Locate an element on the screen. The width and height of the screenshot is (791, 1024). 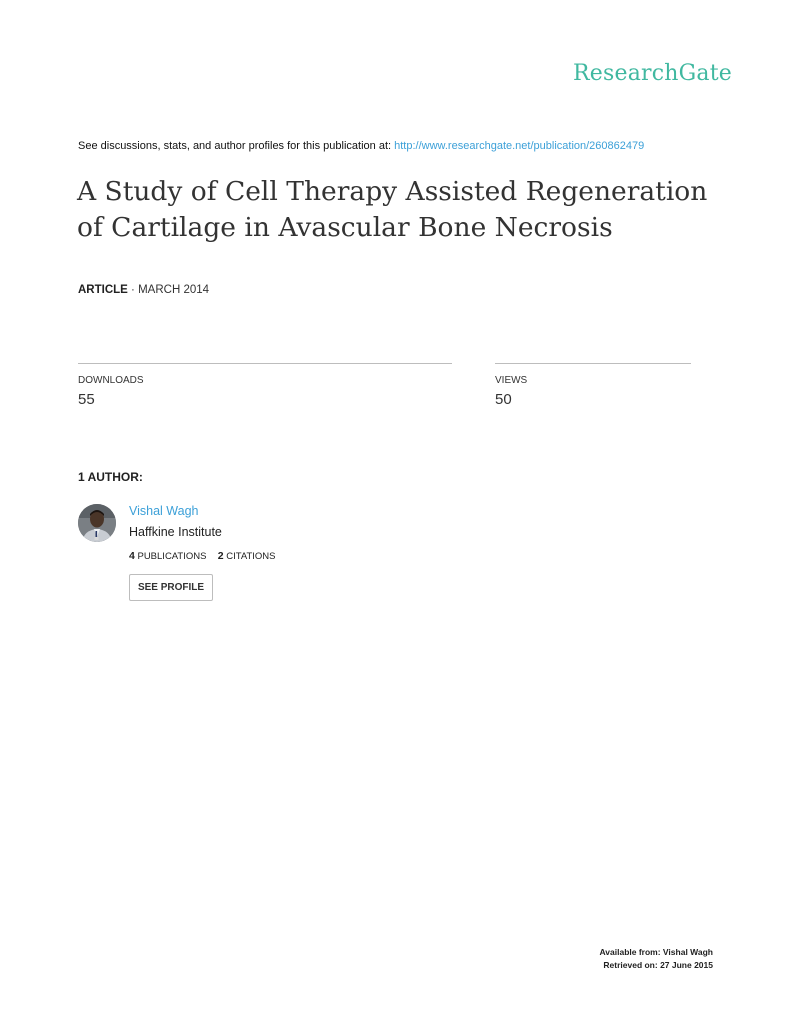
author-institution: Haffkine Institute is located at coordinates (175, 532).